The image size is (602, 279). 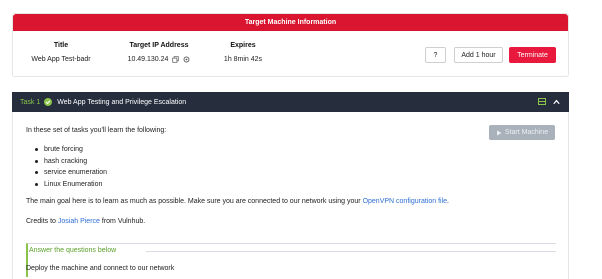 What do you see at coordinates (61, 52) in the screenshot?
I see `title-column: Title Web App Test-badr` at bounding box center [61, 52].